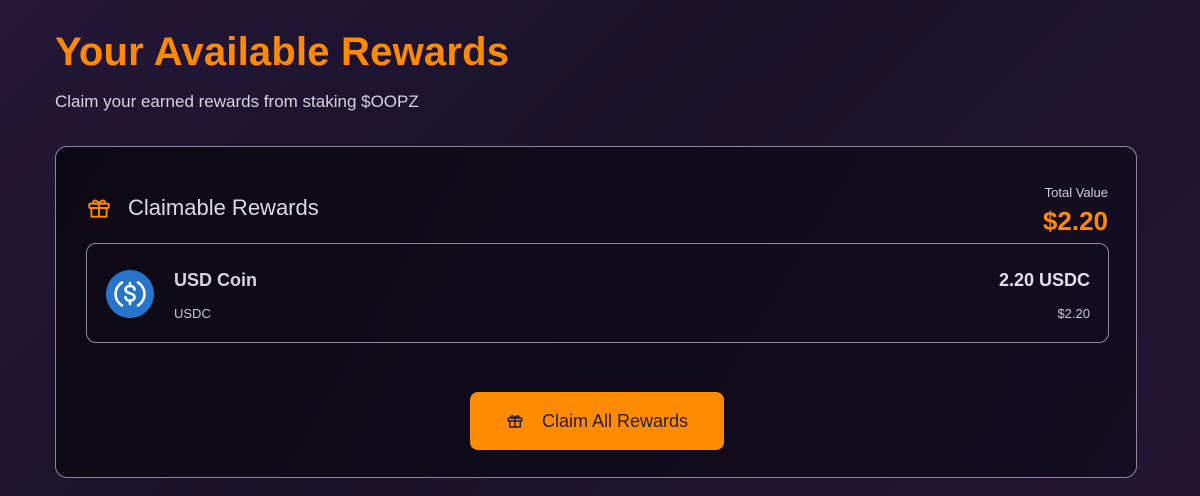 The image size is (1200, 496). What do you see at coordinates (282, 52) in the screenshot?
I see `page-title: Your Available Rewards` at bounding box center [282, 52].